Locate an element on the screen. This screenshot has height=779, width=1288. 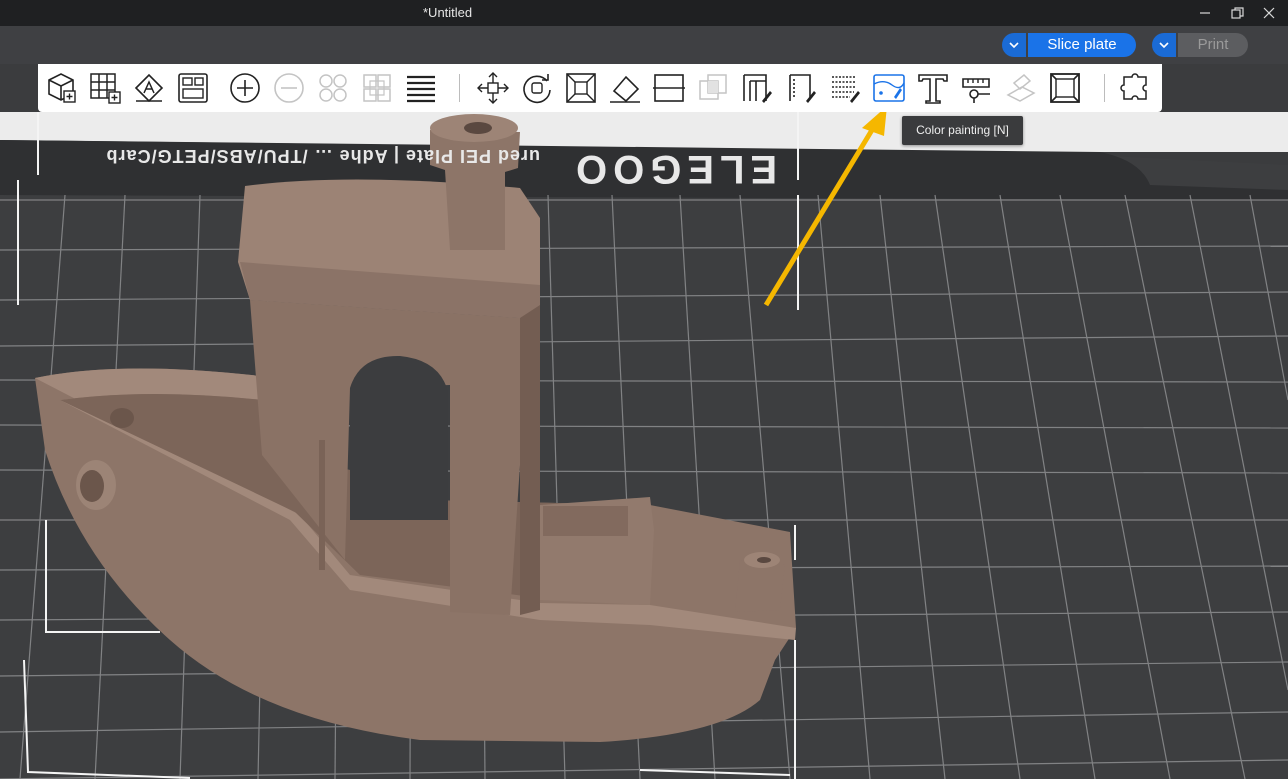
cut-connectors-icon is located at coordinates (1065, 88).